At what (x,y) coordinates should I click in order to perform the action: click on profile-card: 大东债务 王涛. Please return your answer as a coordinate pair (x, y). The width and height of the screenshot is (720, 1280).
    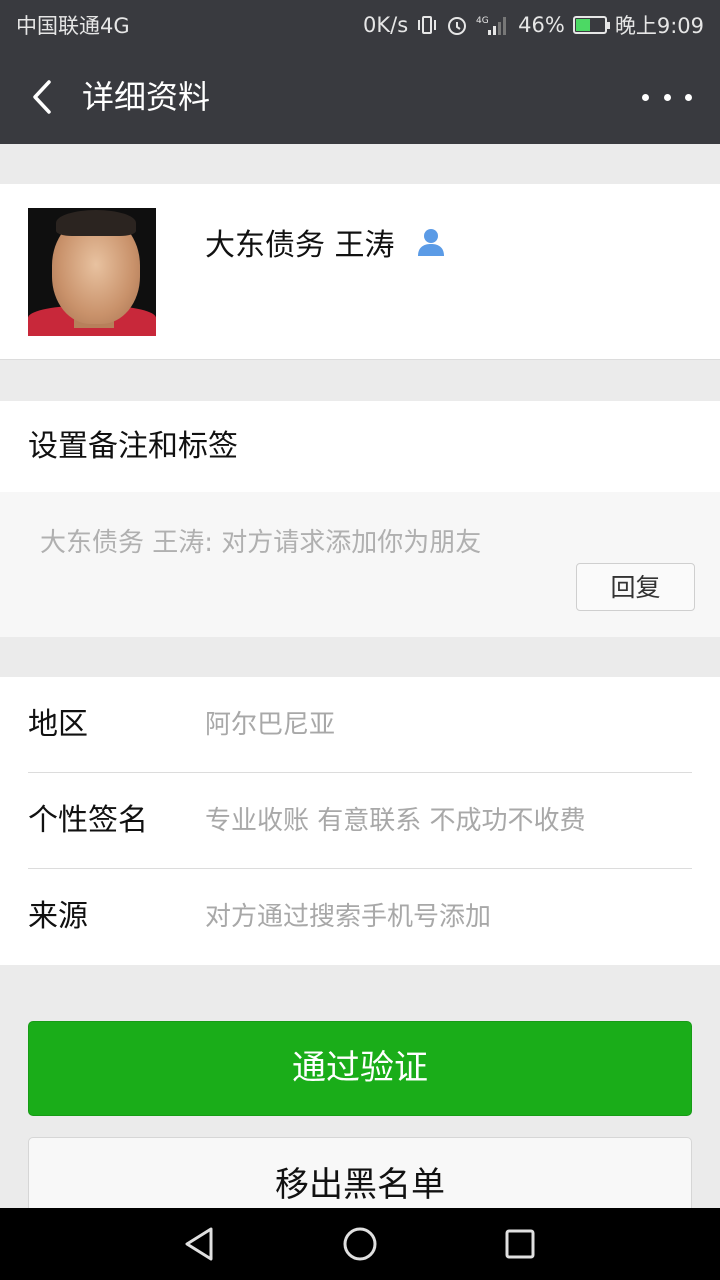
    Looking at the image, I should click on (360, 272).